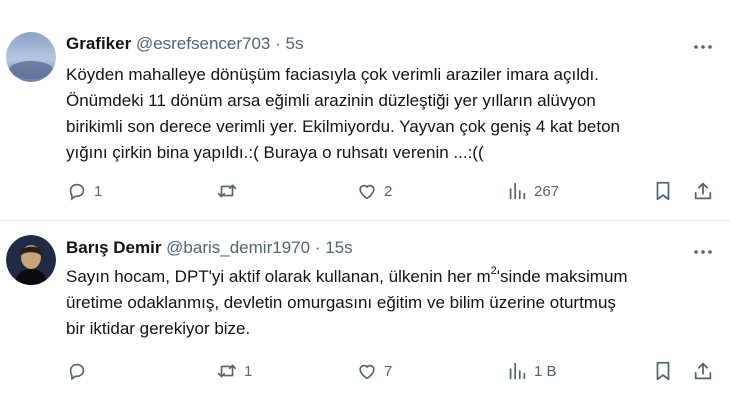  I want to click on reply-button, so click(80, 371).